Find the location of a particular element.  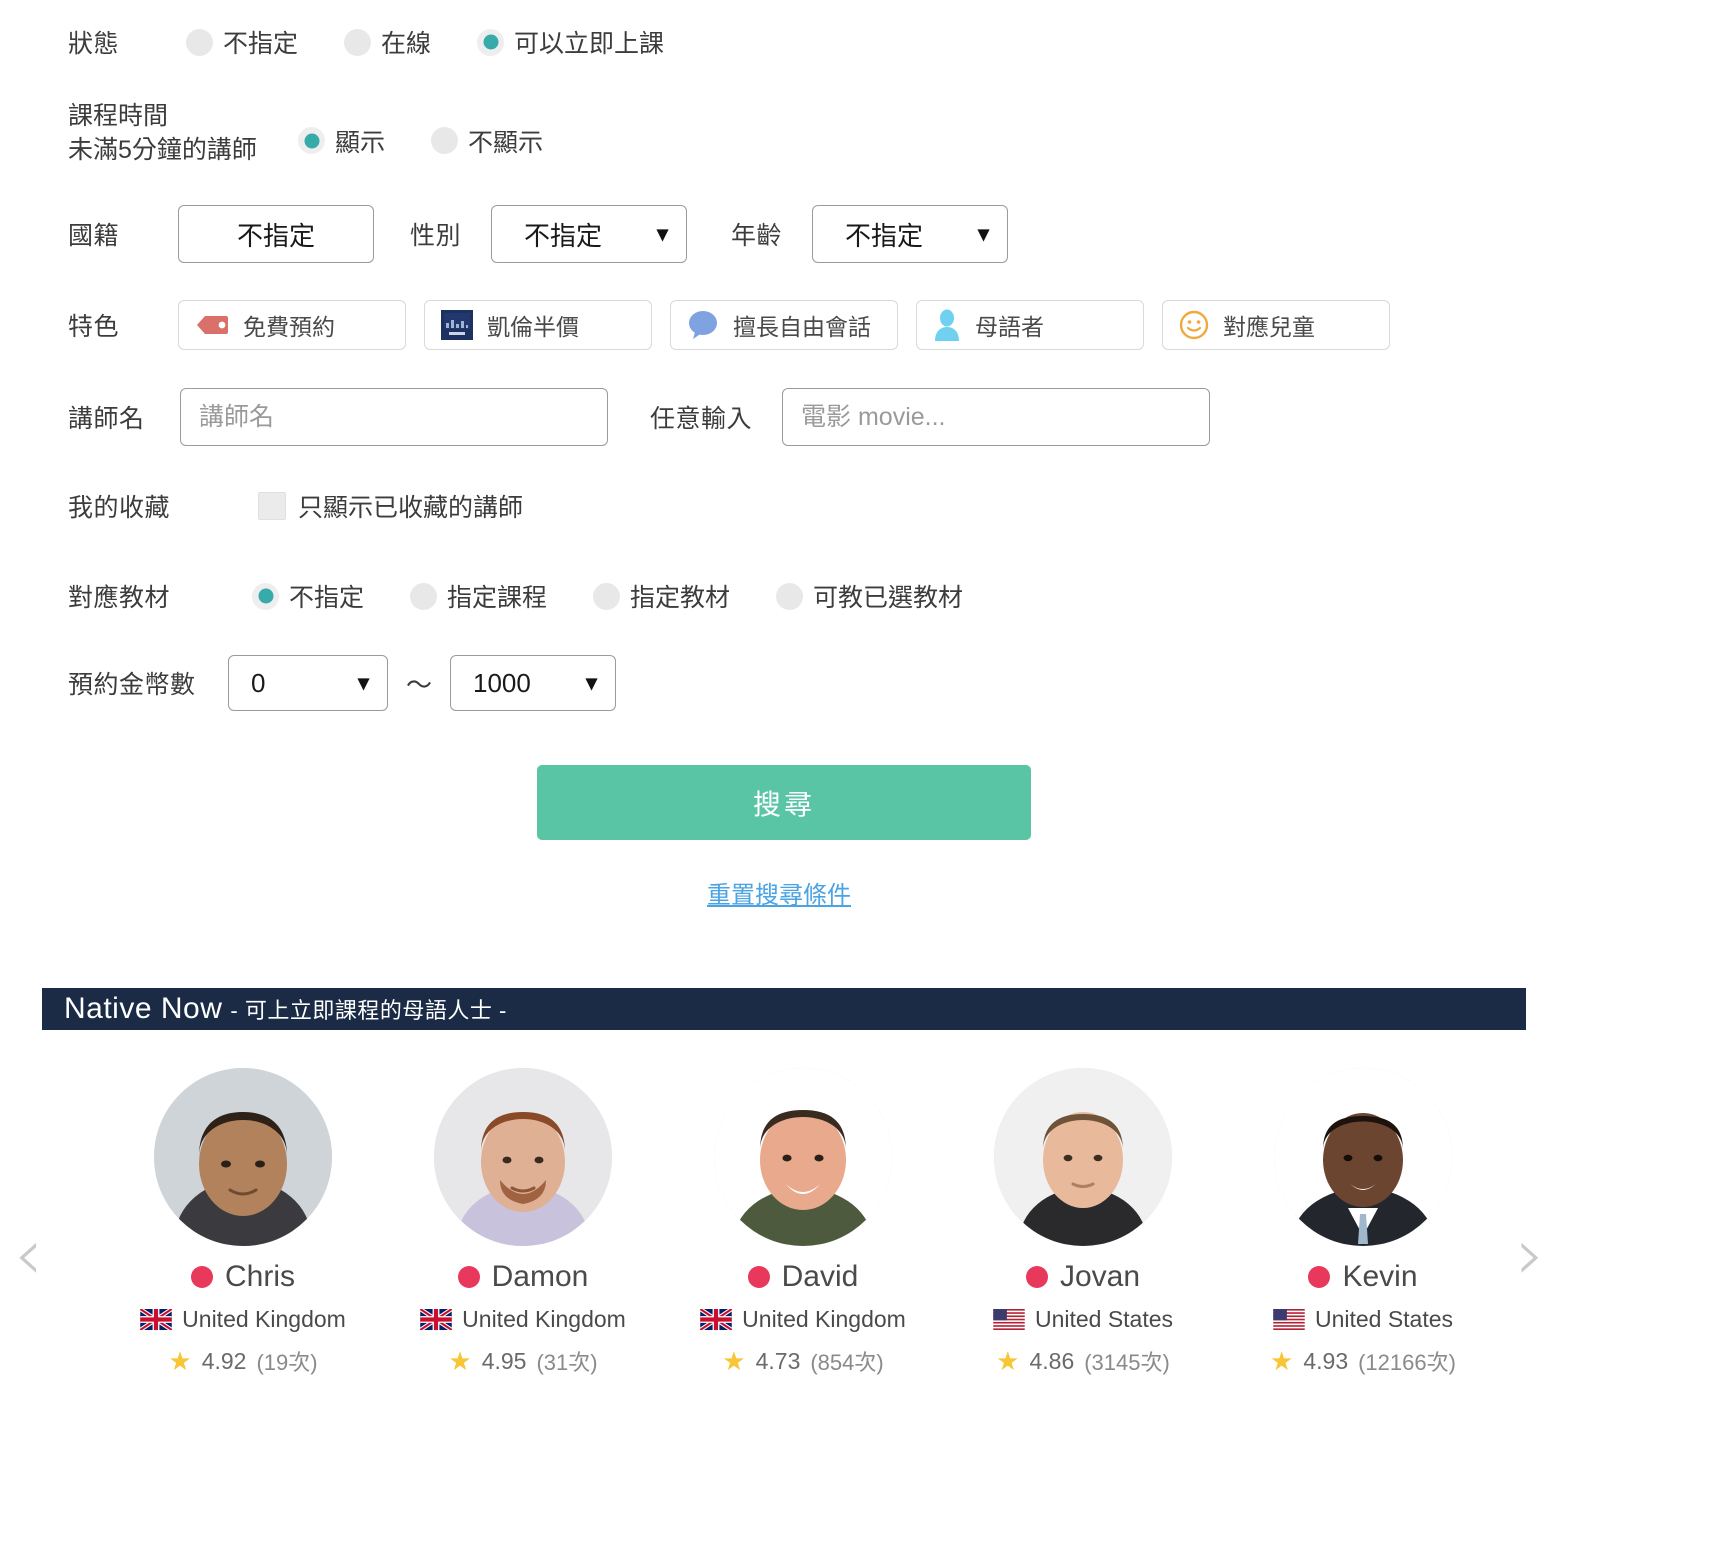

person-icon is located at coordinates (947, 325).